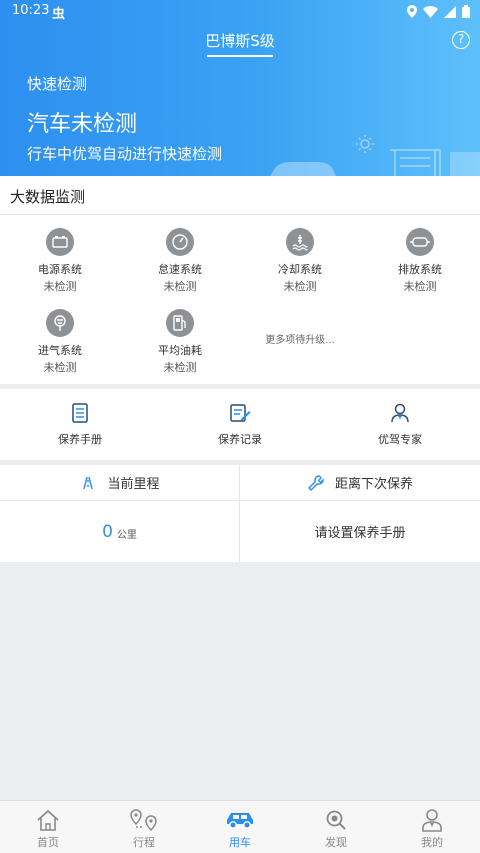 The width and height of the screenshot is (480, 853). I want to click on tab-home: 首页, so click(48, 827).